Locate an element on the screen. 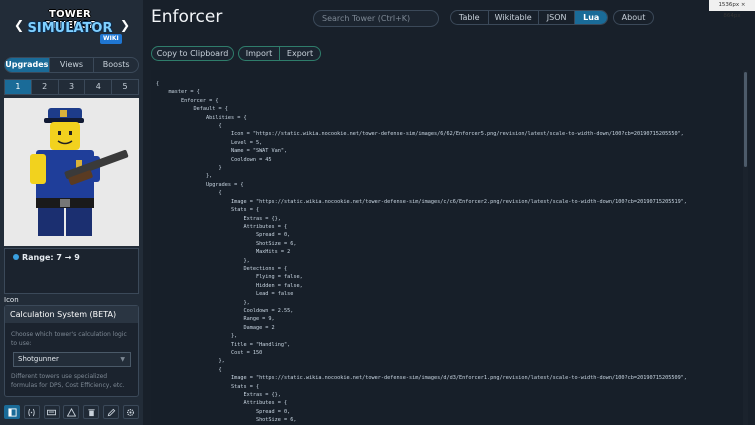  search-input is located at coordinates (376, 18).